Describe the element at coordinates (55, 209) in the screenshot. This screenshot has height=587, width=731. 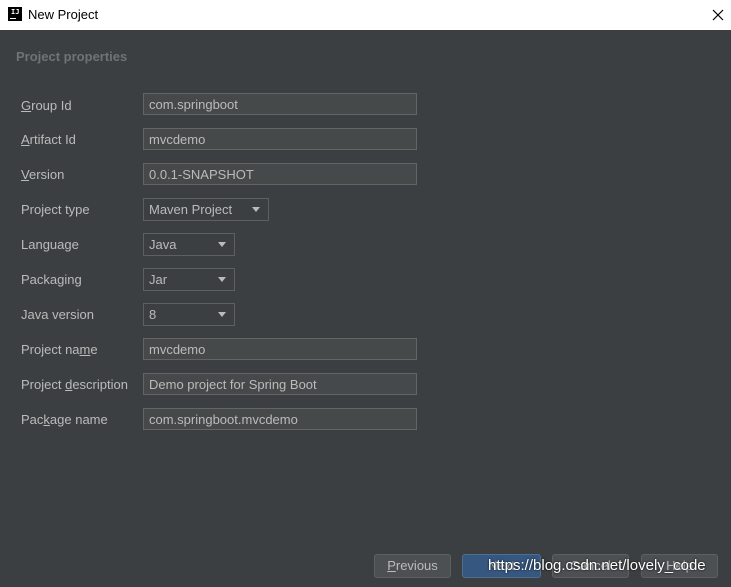
I see `project-type-label: Project type` at that location.